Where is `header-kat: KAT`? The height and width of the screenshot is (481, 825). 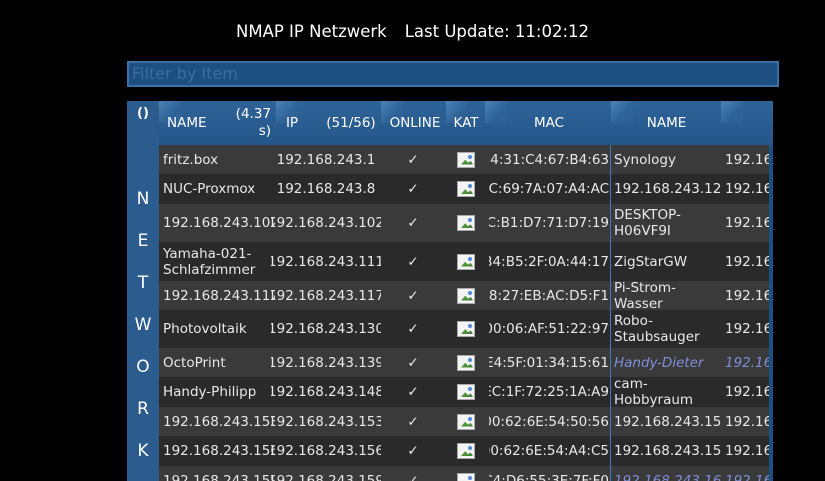 header-kat: KAT is located at coordinates (466, 123).